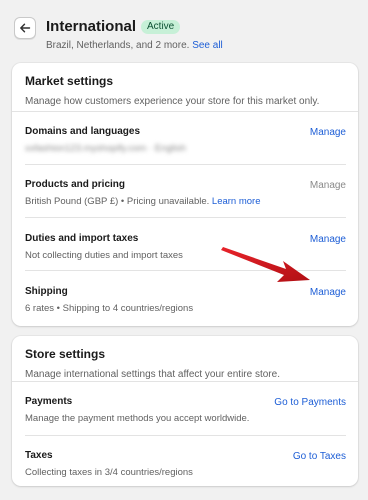 The height and width of the screenshot is (500, 368). I want to click on title-group: International Active, so click(113, 27).